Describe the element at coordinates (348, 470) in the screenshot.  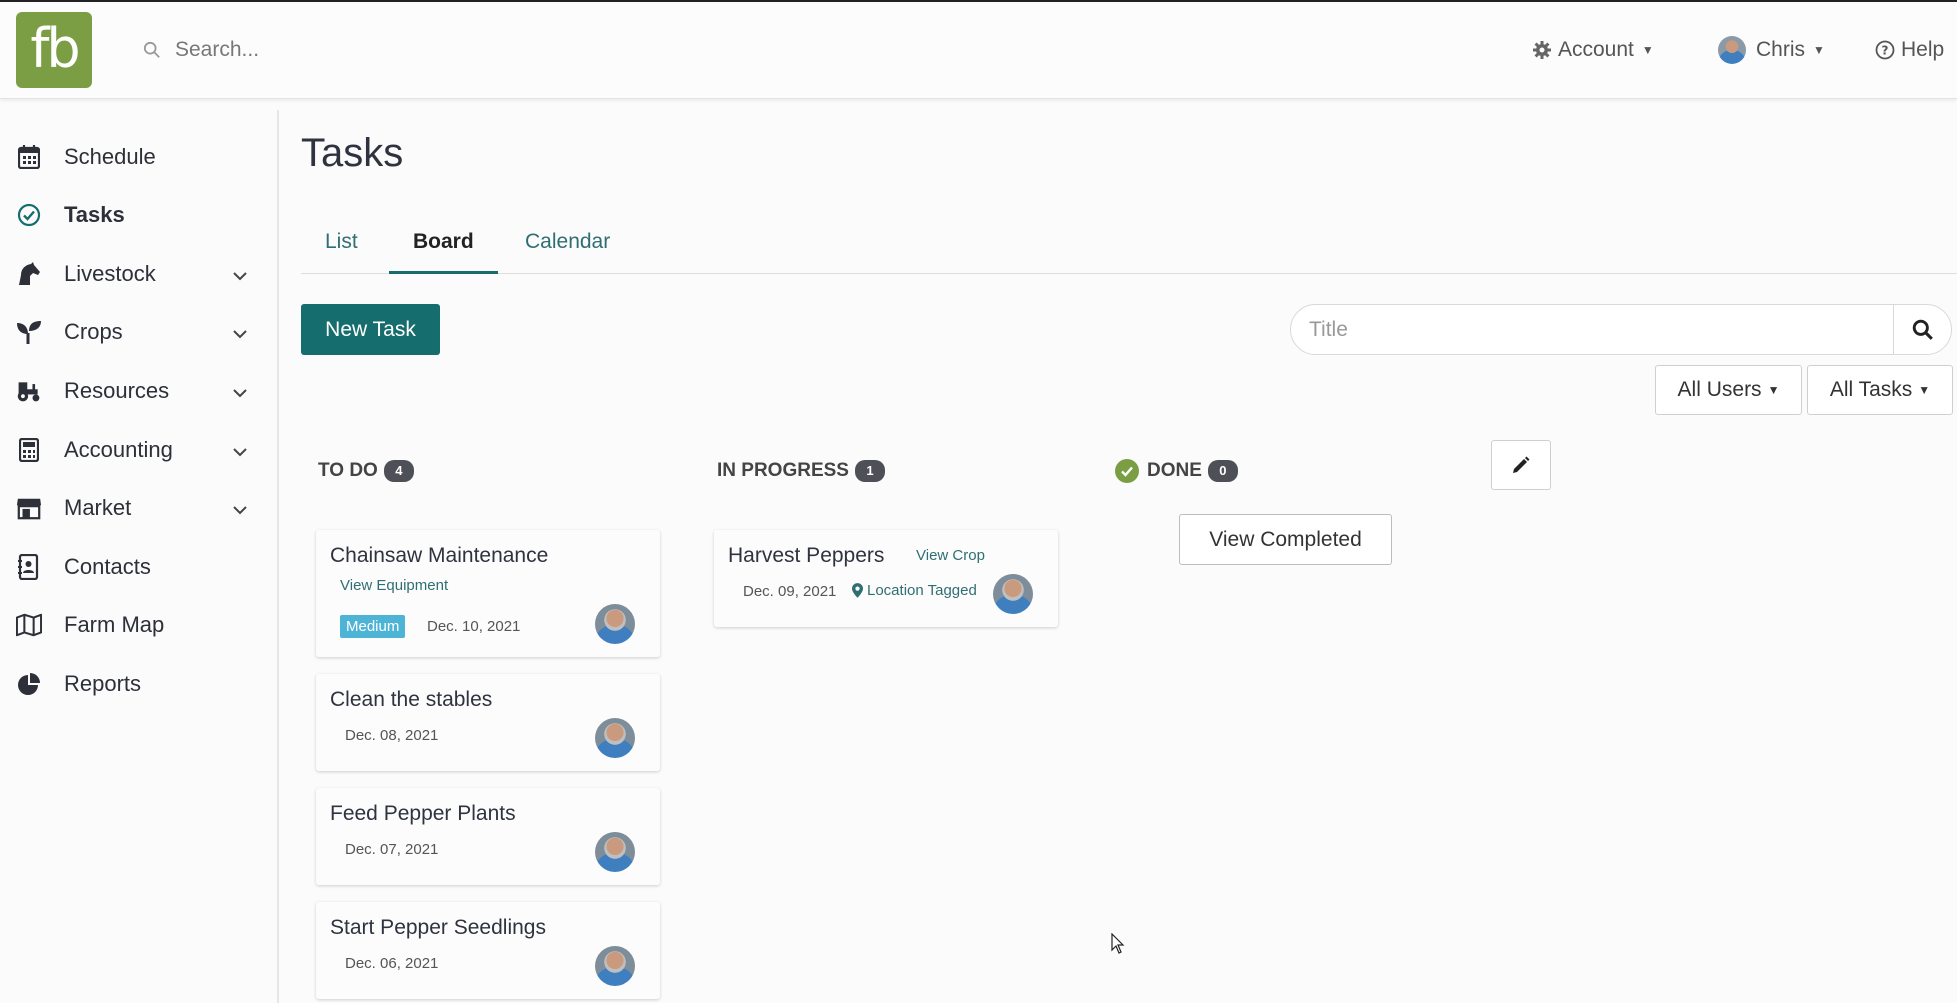
I see `column-title: TO DO` at that location.